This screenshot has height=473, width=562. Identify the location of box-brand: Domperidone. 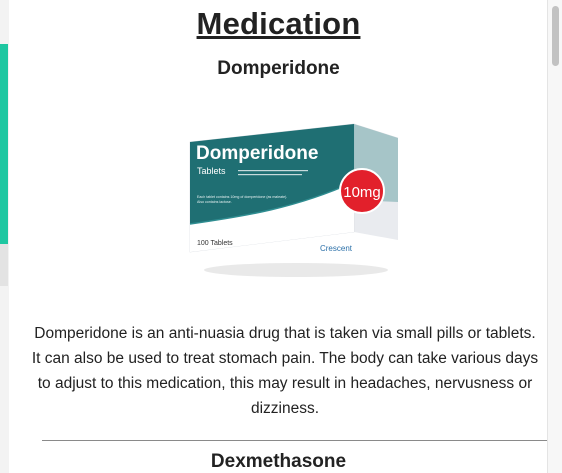
(257, 153).